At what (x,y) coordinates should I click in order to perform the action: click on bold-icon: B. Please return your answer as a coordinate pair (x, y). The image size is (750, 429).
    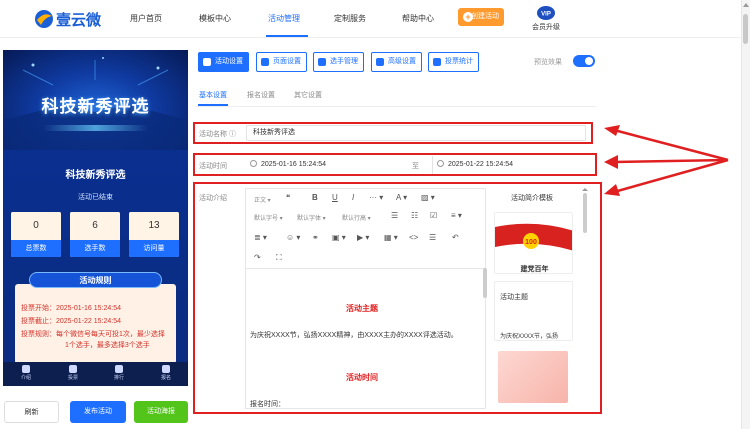
    Looking at the image, I should click on (315, 197).